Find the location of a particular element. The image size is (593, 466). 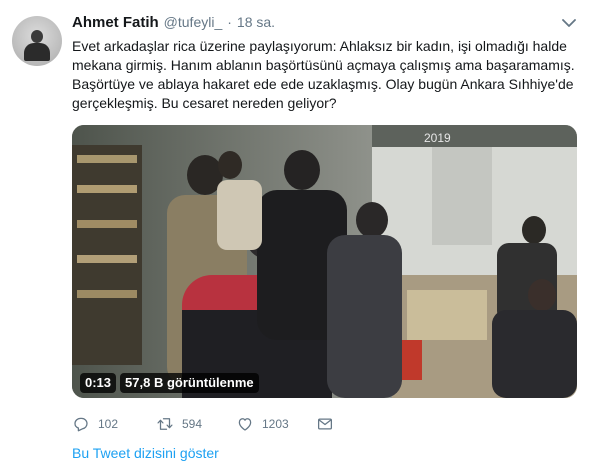

reply-count: 102 is located at coordinates (108, 424).